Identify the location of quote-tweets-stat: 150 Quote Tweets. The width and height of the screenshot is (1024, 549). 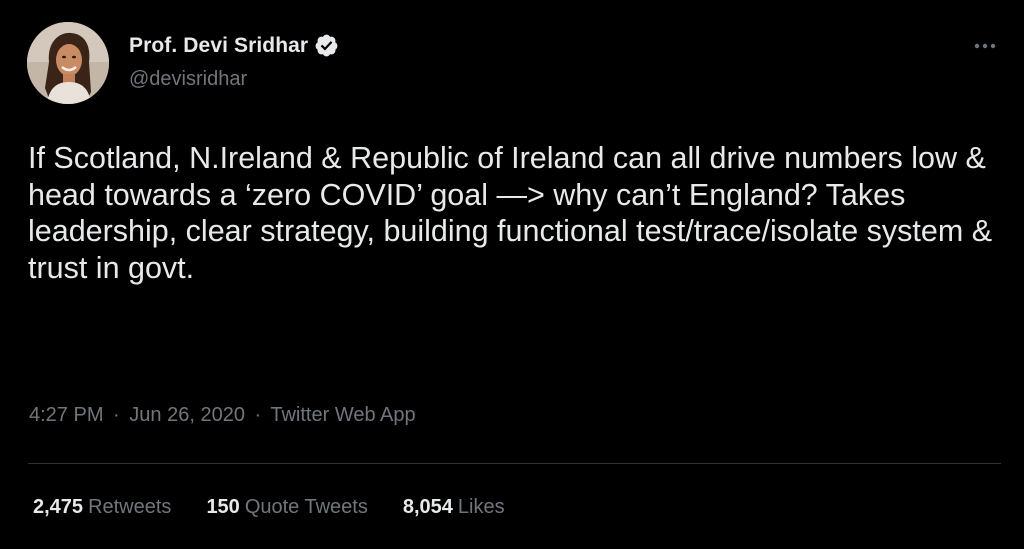
(286, 507).